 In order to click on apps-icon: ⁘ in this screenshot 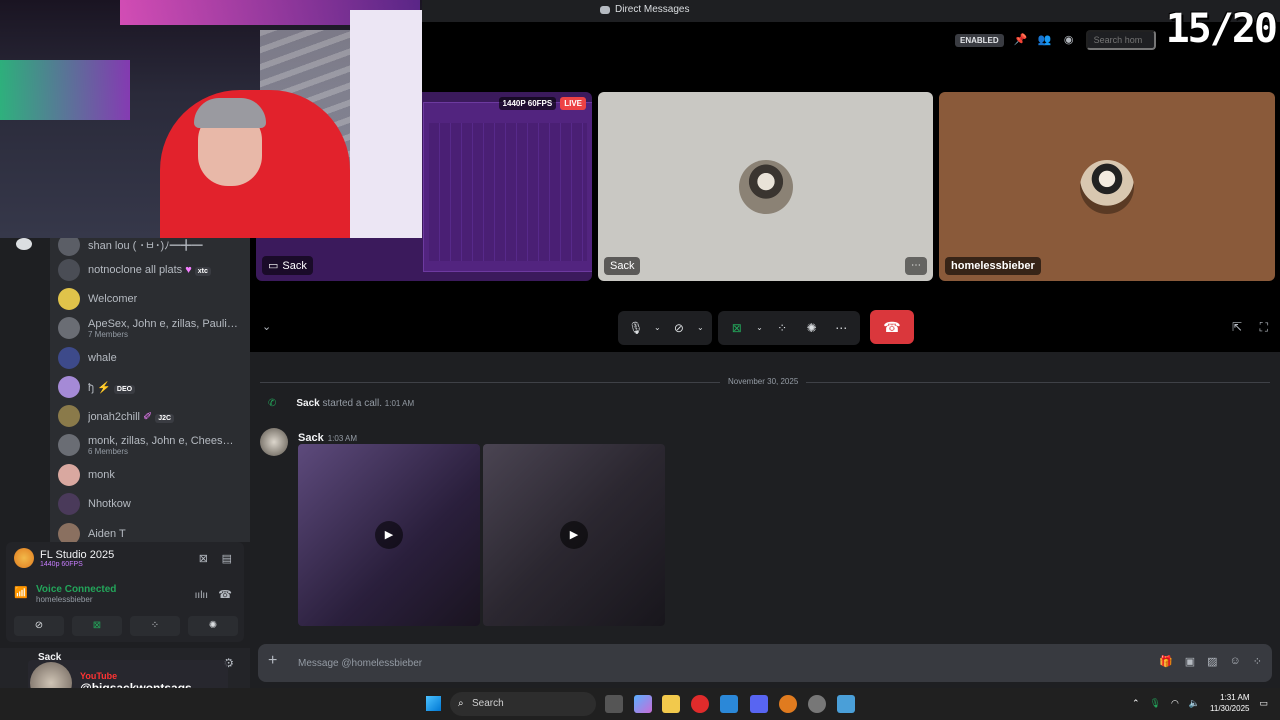, I will do `click(1257, 661)`.